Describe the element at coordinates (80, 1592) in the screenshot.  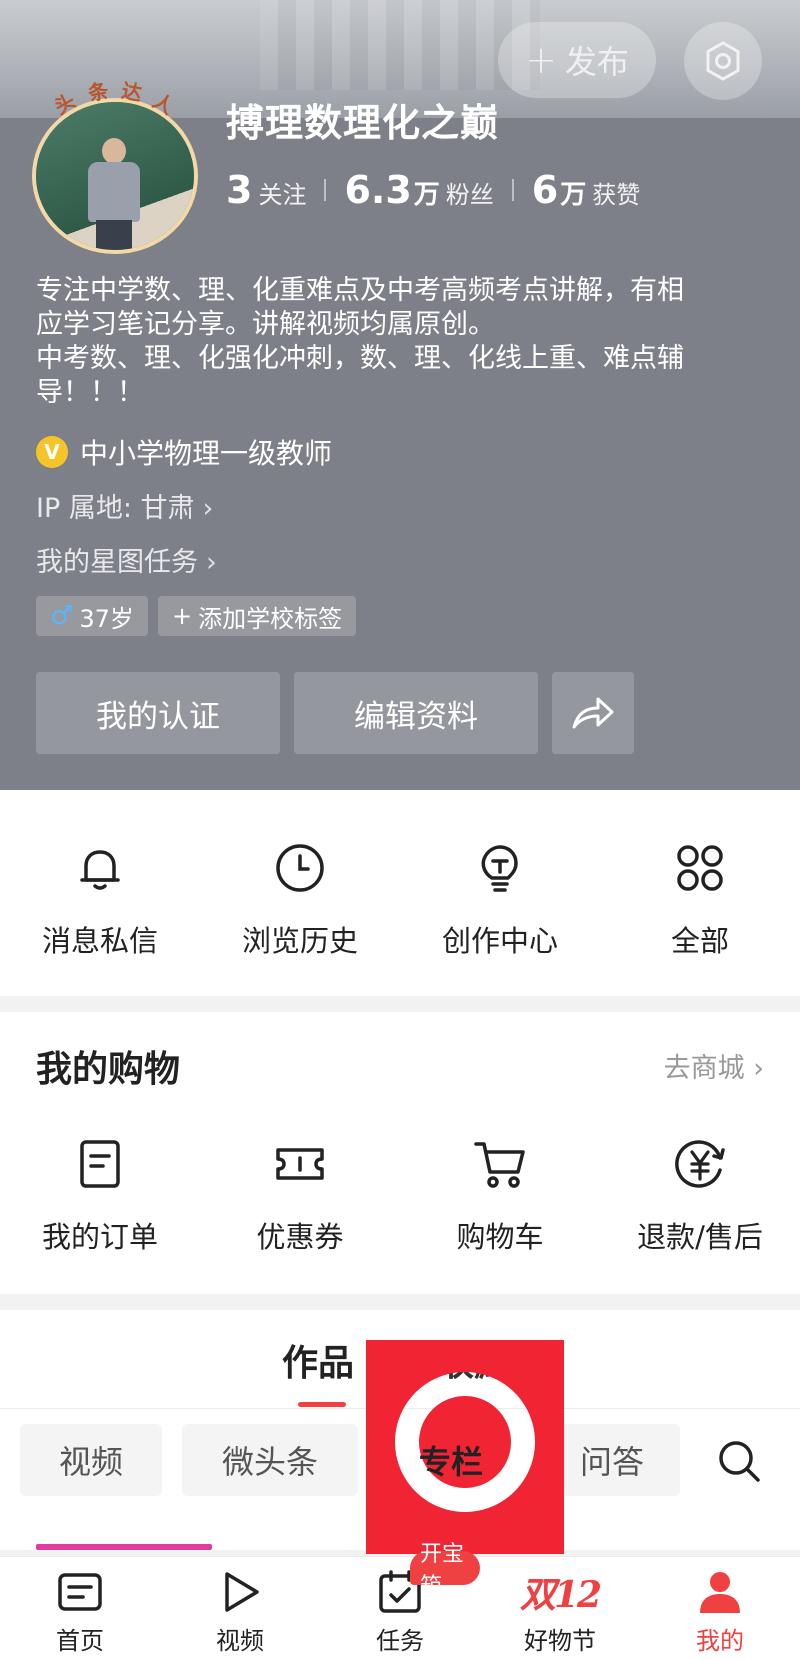
I see `home-icon` at that location.